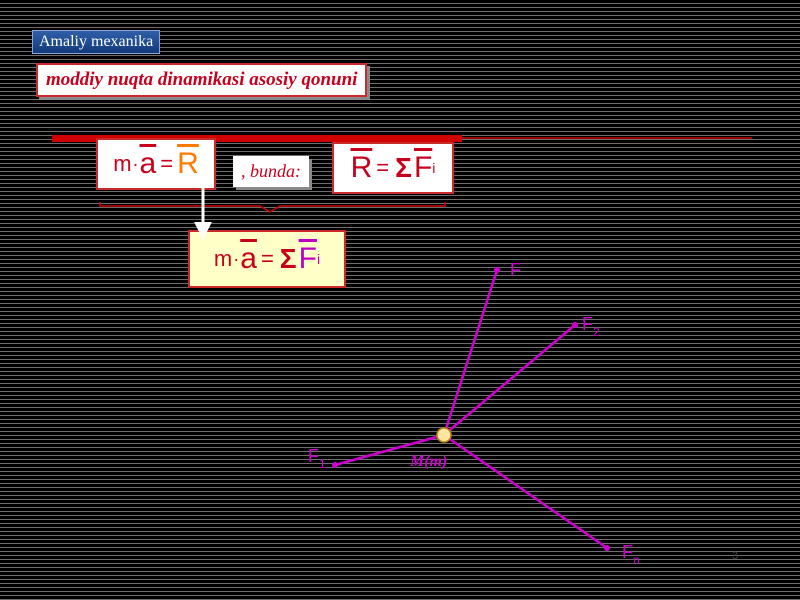  I want to click on page-number: 3, so click(735, 556).